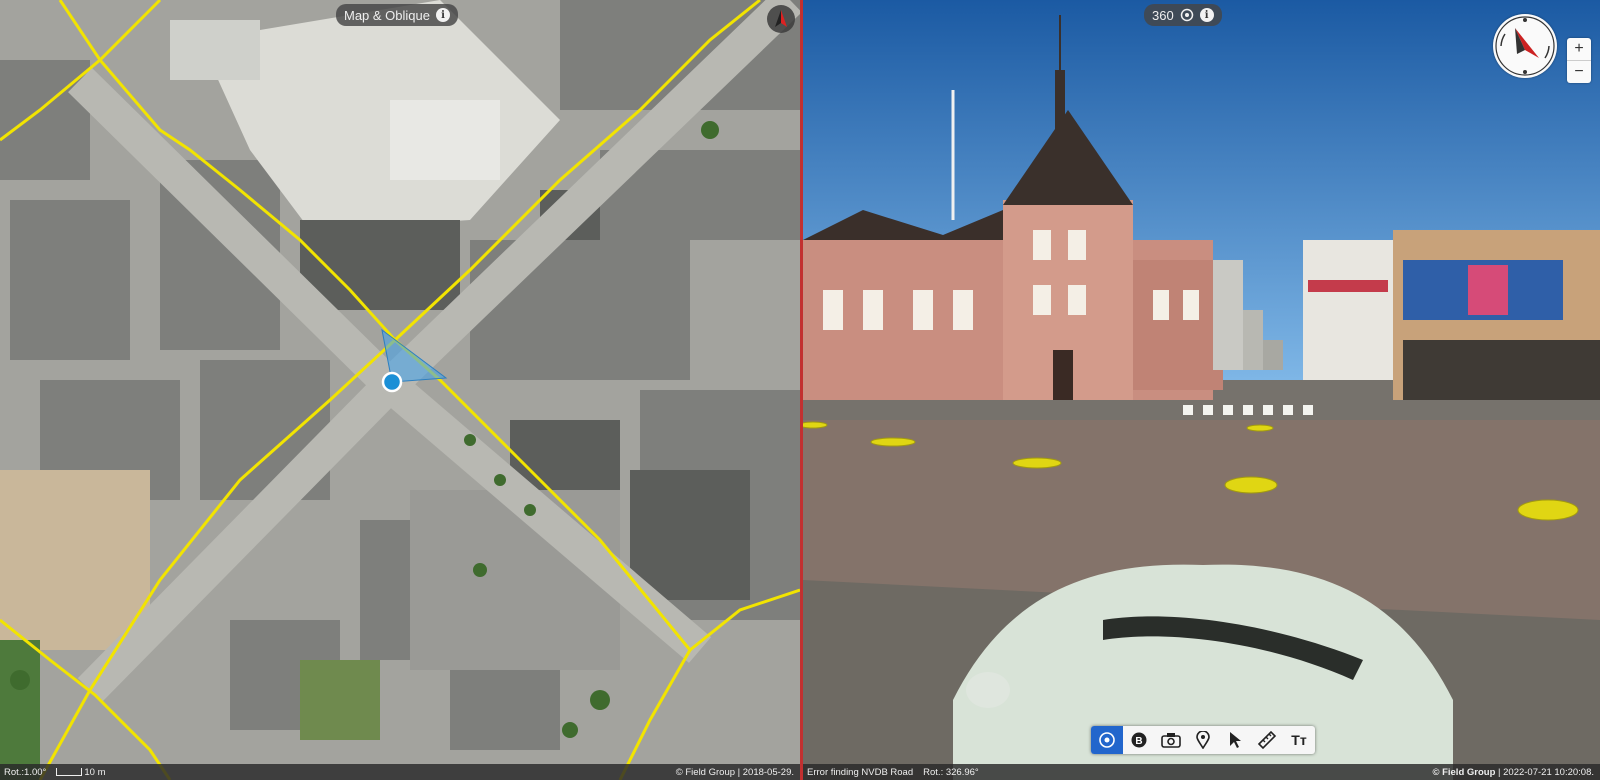 The image size is (1600, 780). Describe the element at coordinates (80, 772) in the screenshot. I see `scale-bar: 10 m` at that location.